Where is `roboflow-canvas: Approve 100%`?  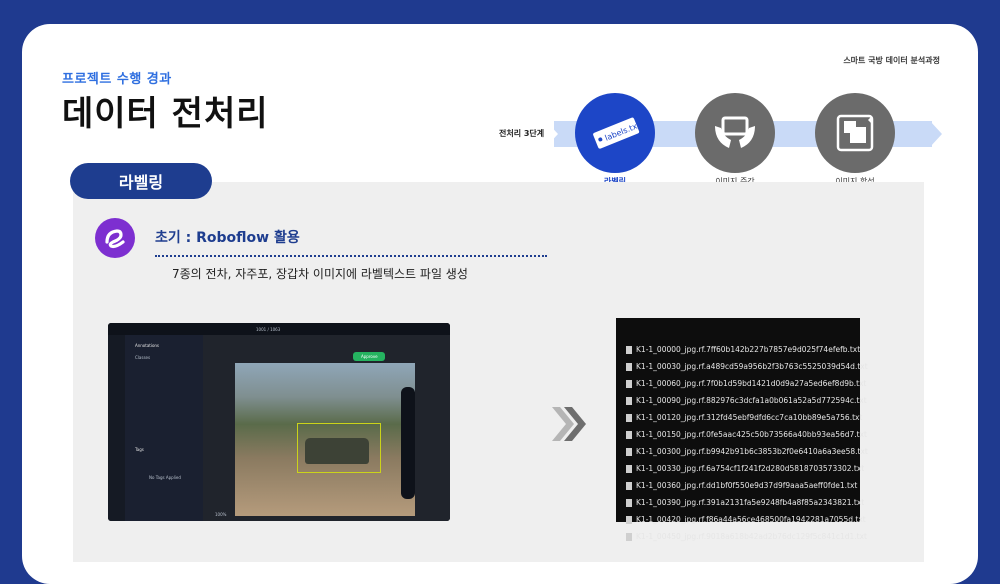 roboflow-canvas: Approve 100% is located at coordinates (326, 428).